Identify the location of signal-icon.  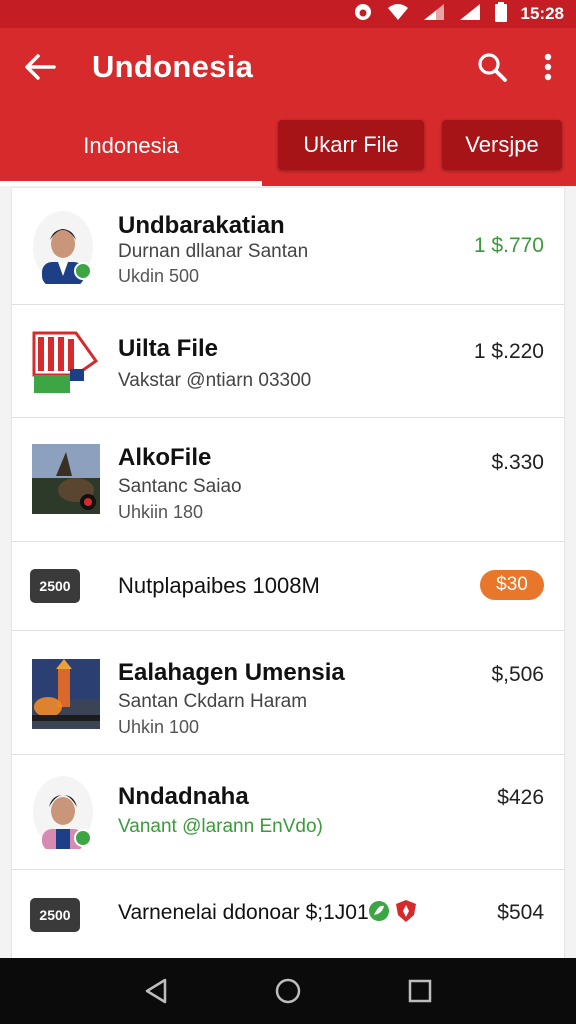
(434, 14).